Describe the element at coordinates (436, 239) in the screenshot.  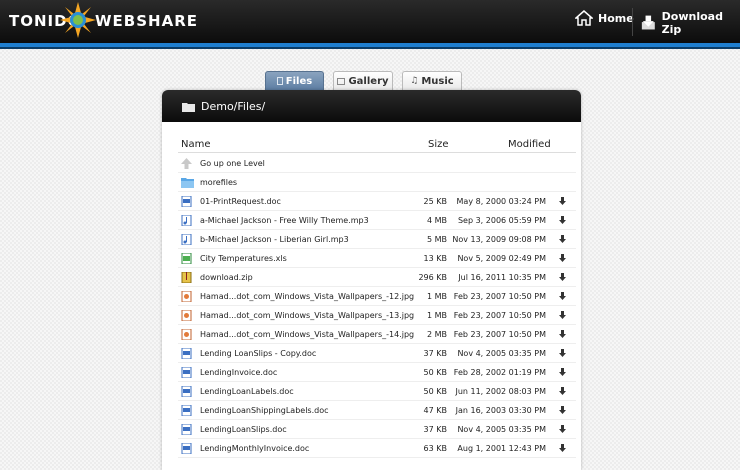
I see `file-size: 5 MB` at that location.